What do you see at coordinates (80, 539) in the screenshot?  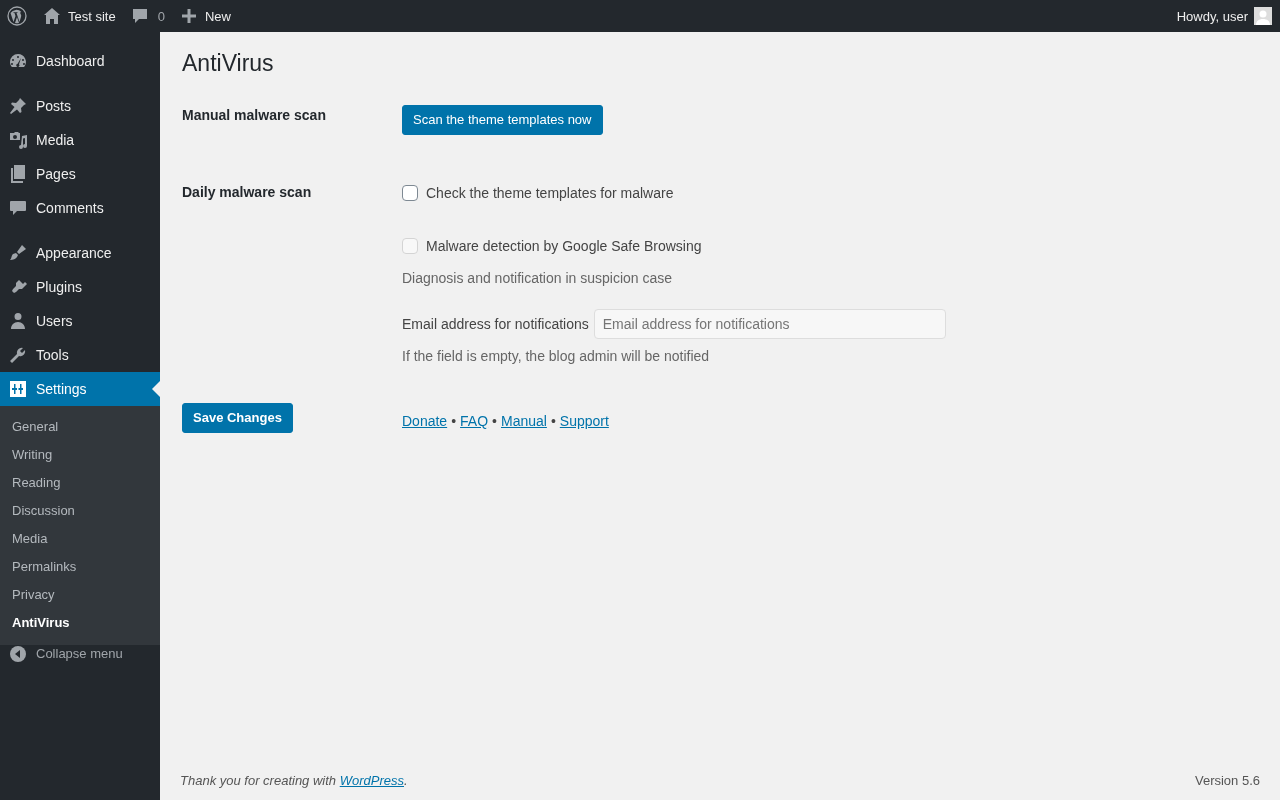 I see `submenu-item: Media` at bounding box center [80, 539].